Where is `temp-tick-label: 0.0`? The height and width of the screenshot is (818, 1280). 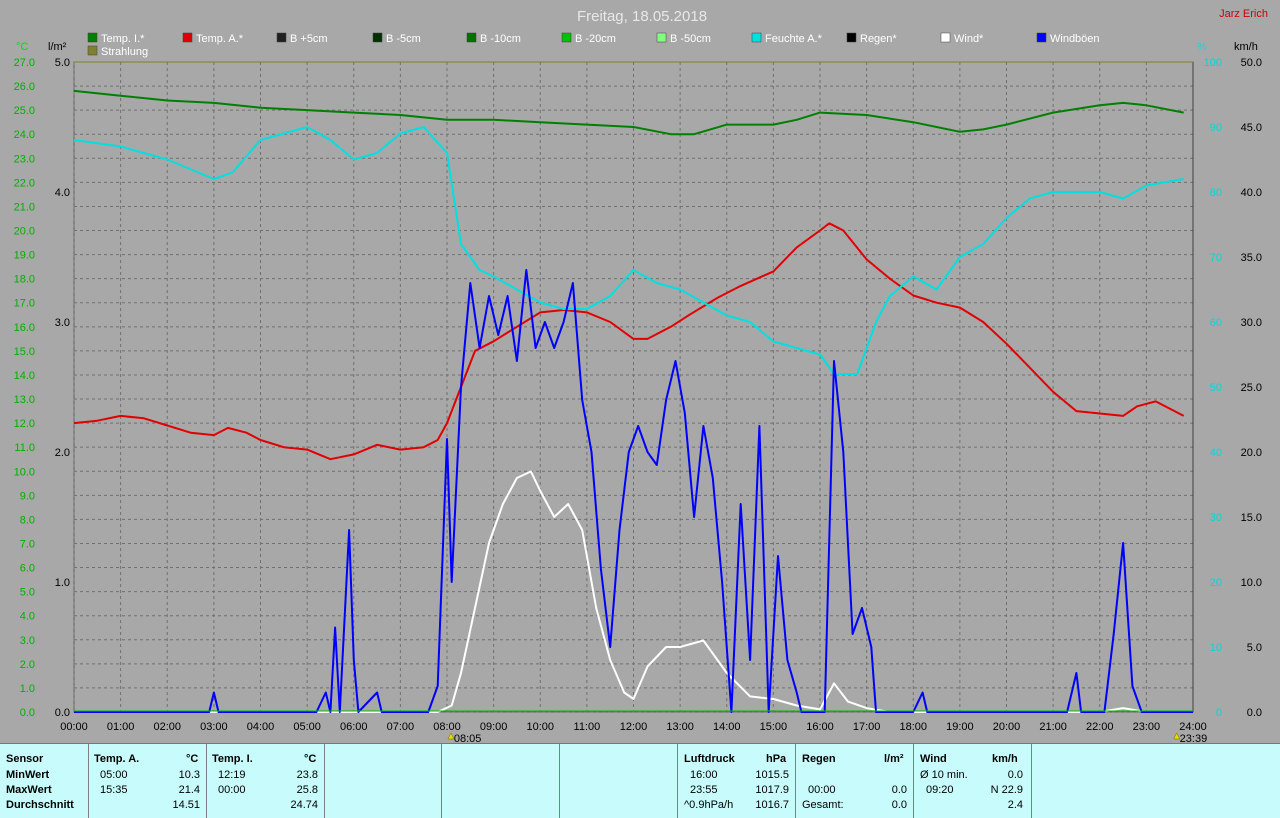
temp-tick-label: 0.0 is located at coordinates (27, 713).